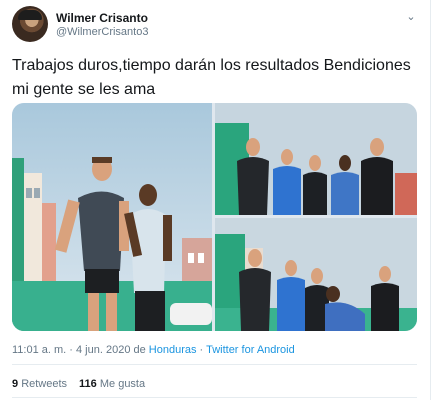 The width and height of the screenshot is (431, 400). I want to click on likes-stat: 116 Me gusta, so click(112, 384).